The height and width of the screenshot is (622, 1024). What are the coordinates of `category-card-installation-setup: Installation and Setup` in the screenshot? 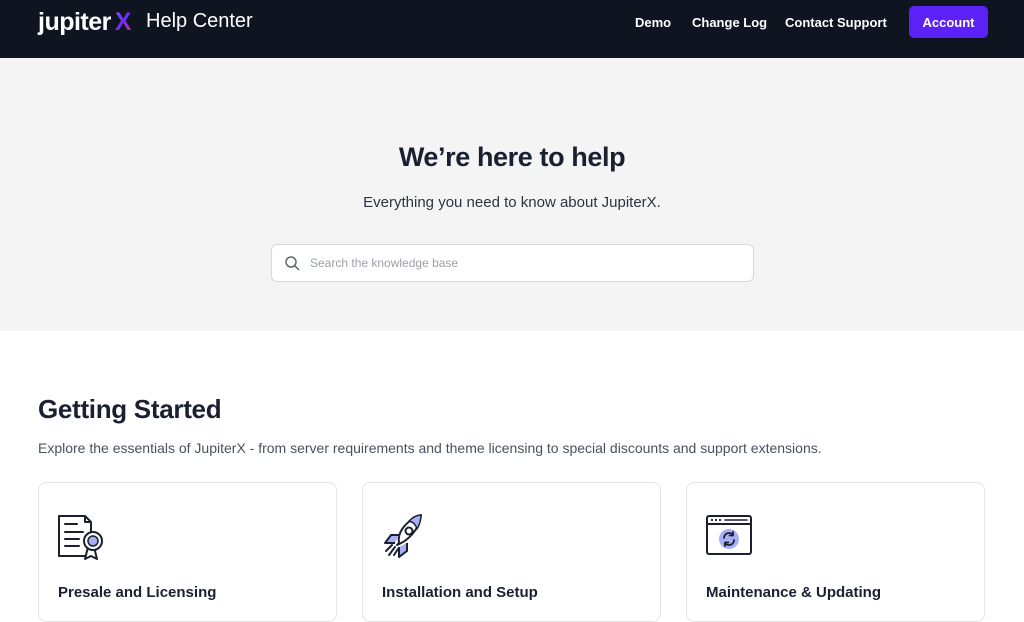 It's located at (511, 552).